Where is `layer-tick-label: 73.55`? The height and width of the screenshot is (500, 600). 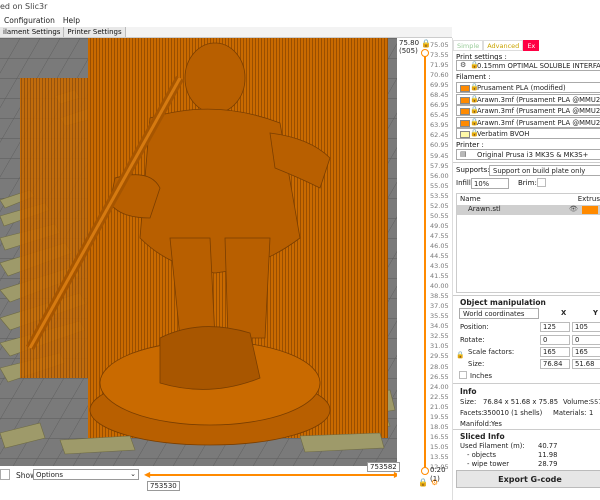
layer-tick-label: 73.55 is located at coordinates (439, 55).